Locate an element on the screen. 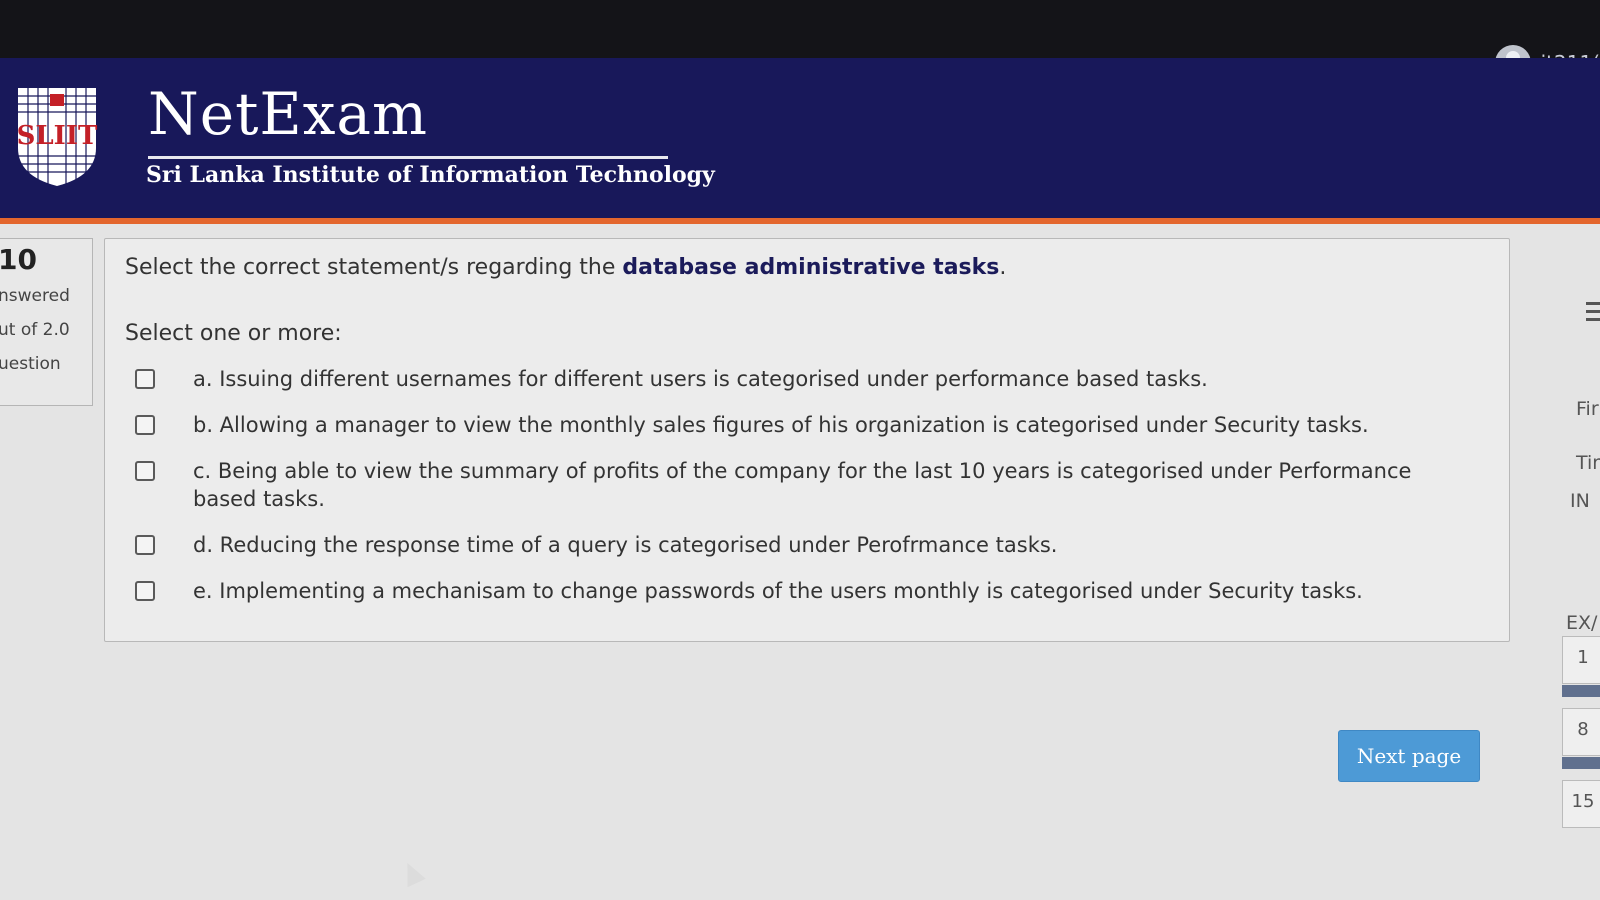 This screenshot has width=1600, height=900. question-number: 10 is located at coordinates (18, 259).